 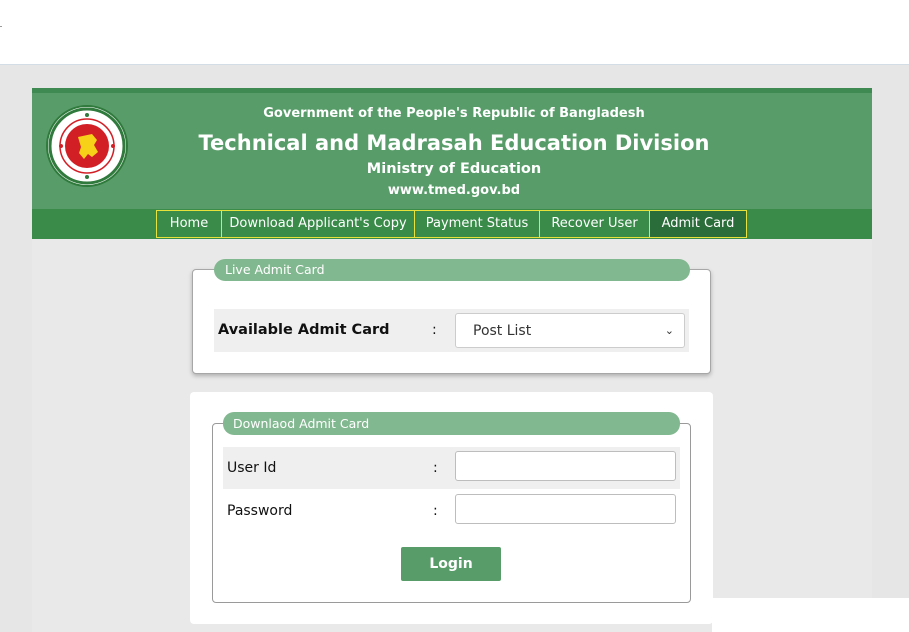 What do you see at coordinates (451, 423) in the screenshot?
I see `download-admit-card-legend: Downlaod Admit Card` at bounding box center [451, 423].